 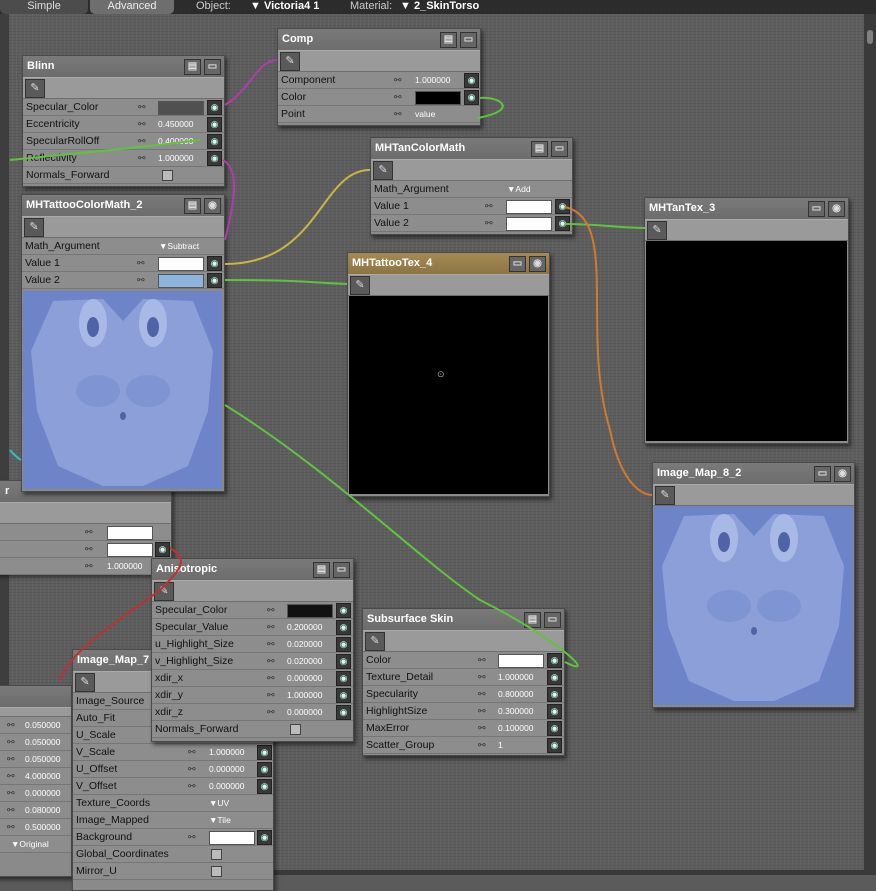 What do you see at coordinates (836, 209) in the screenshot?
I see `eye-icon: ◉` at bounding box center [836, 209].